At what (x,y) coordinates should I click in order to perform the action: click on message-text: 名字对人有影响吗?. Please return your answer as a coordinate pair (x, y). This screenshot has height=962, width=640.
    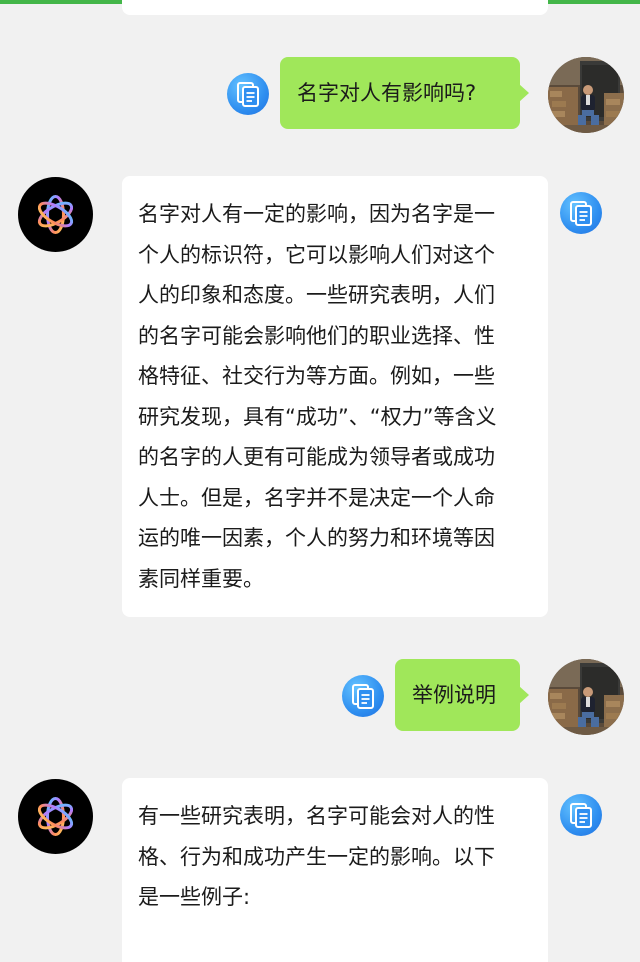
    Looking at the image, I should click on (387, 93).